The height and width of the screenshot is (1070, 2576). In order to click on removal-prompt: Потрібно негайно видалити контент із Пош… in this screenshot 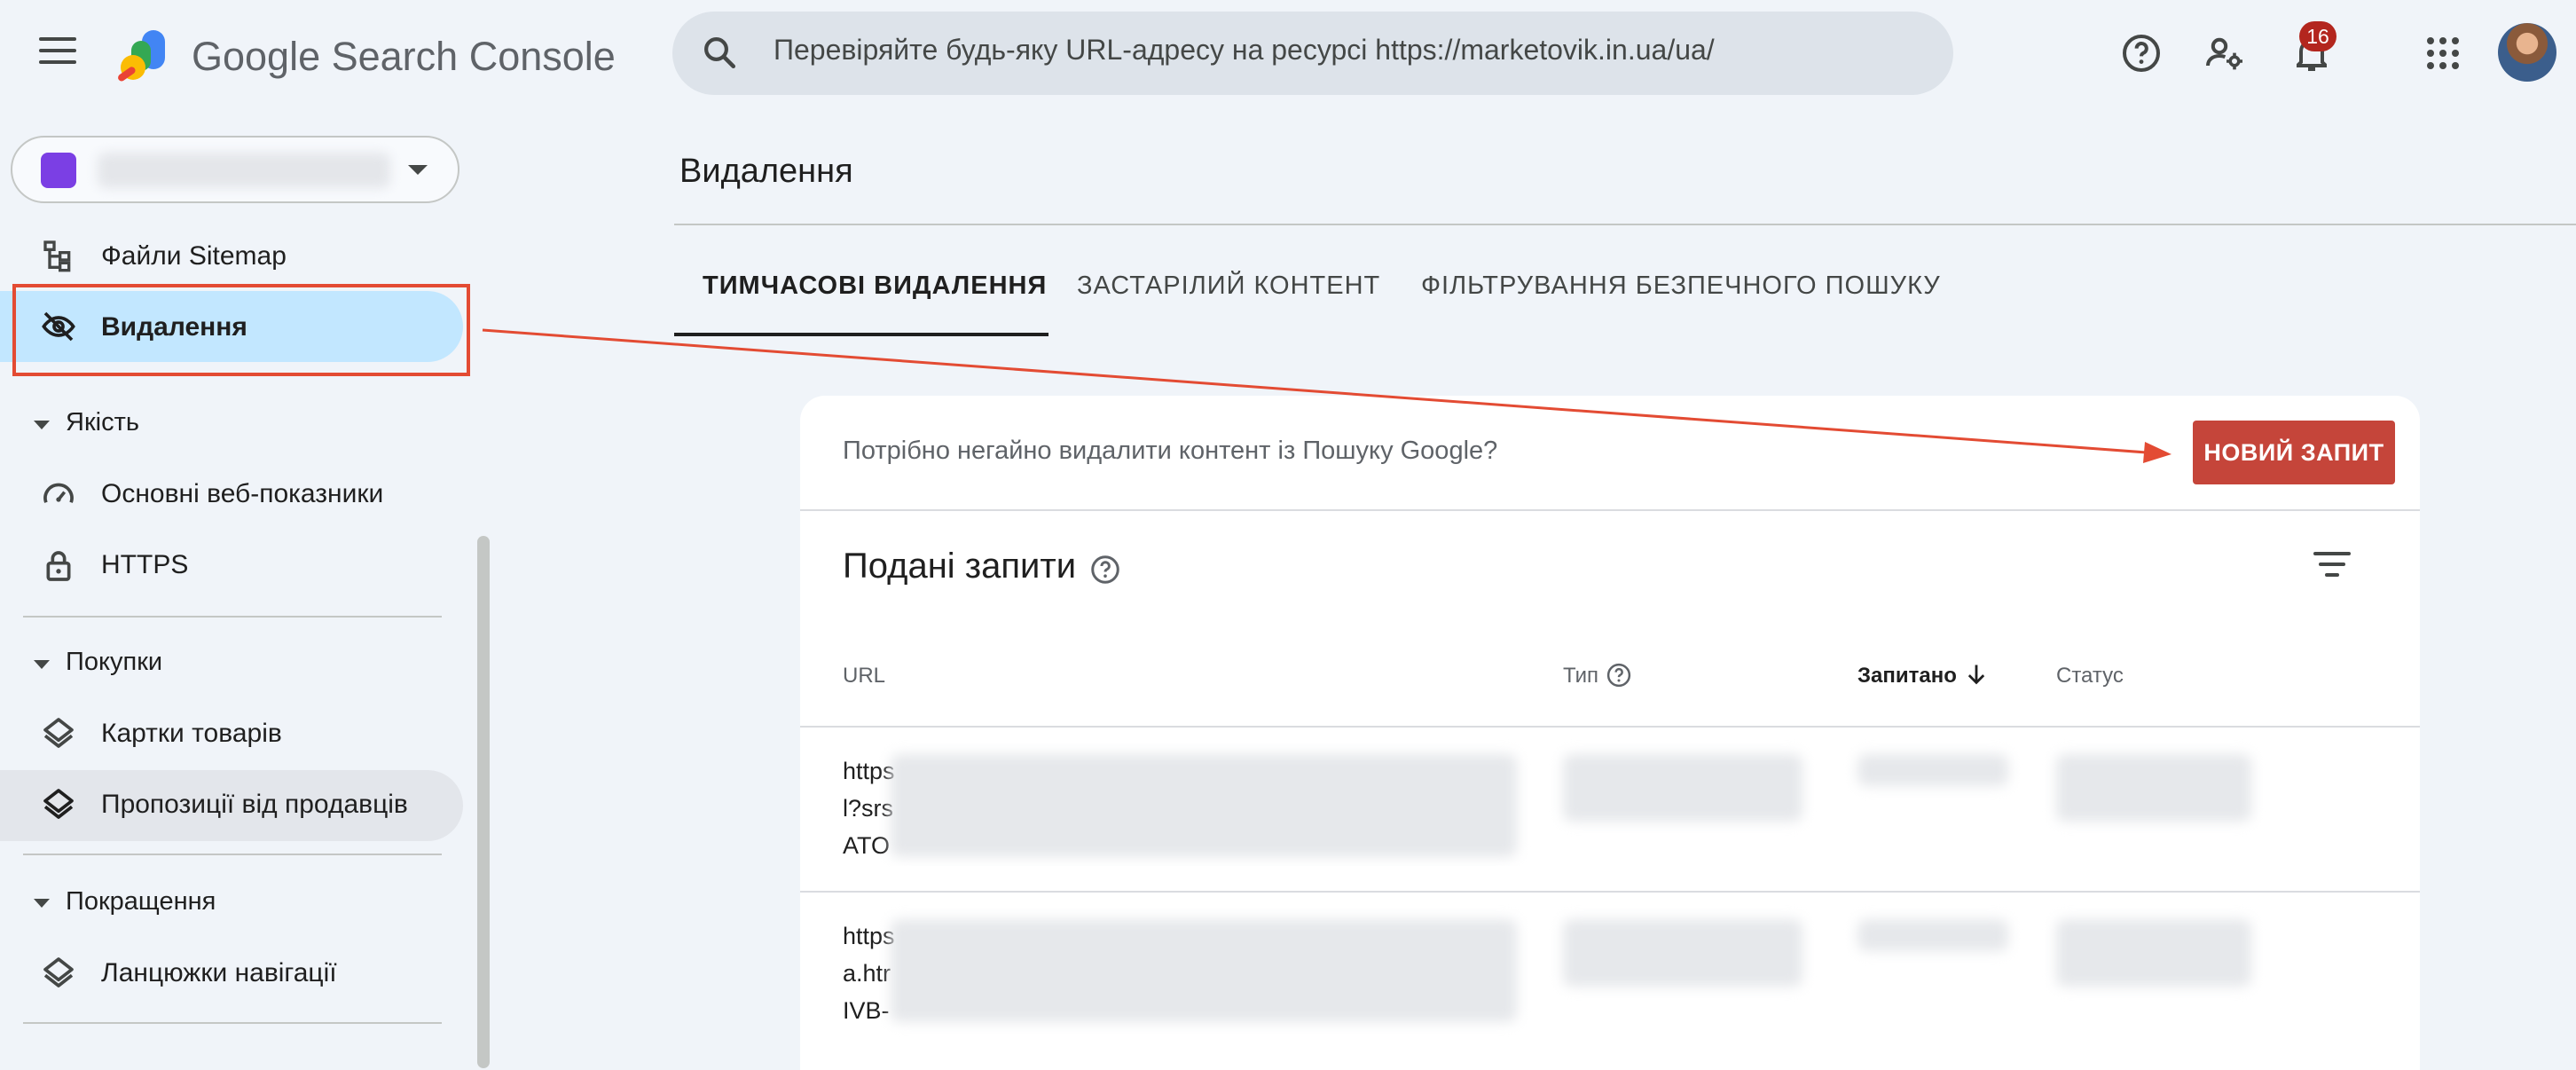, I will do `click(1170, 451)`.